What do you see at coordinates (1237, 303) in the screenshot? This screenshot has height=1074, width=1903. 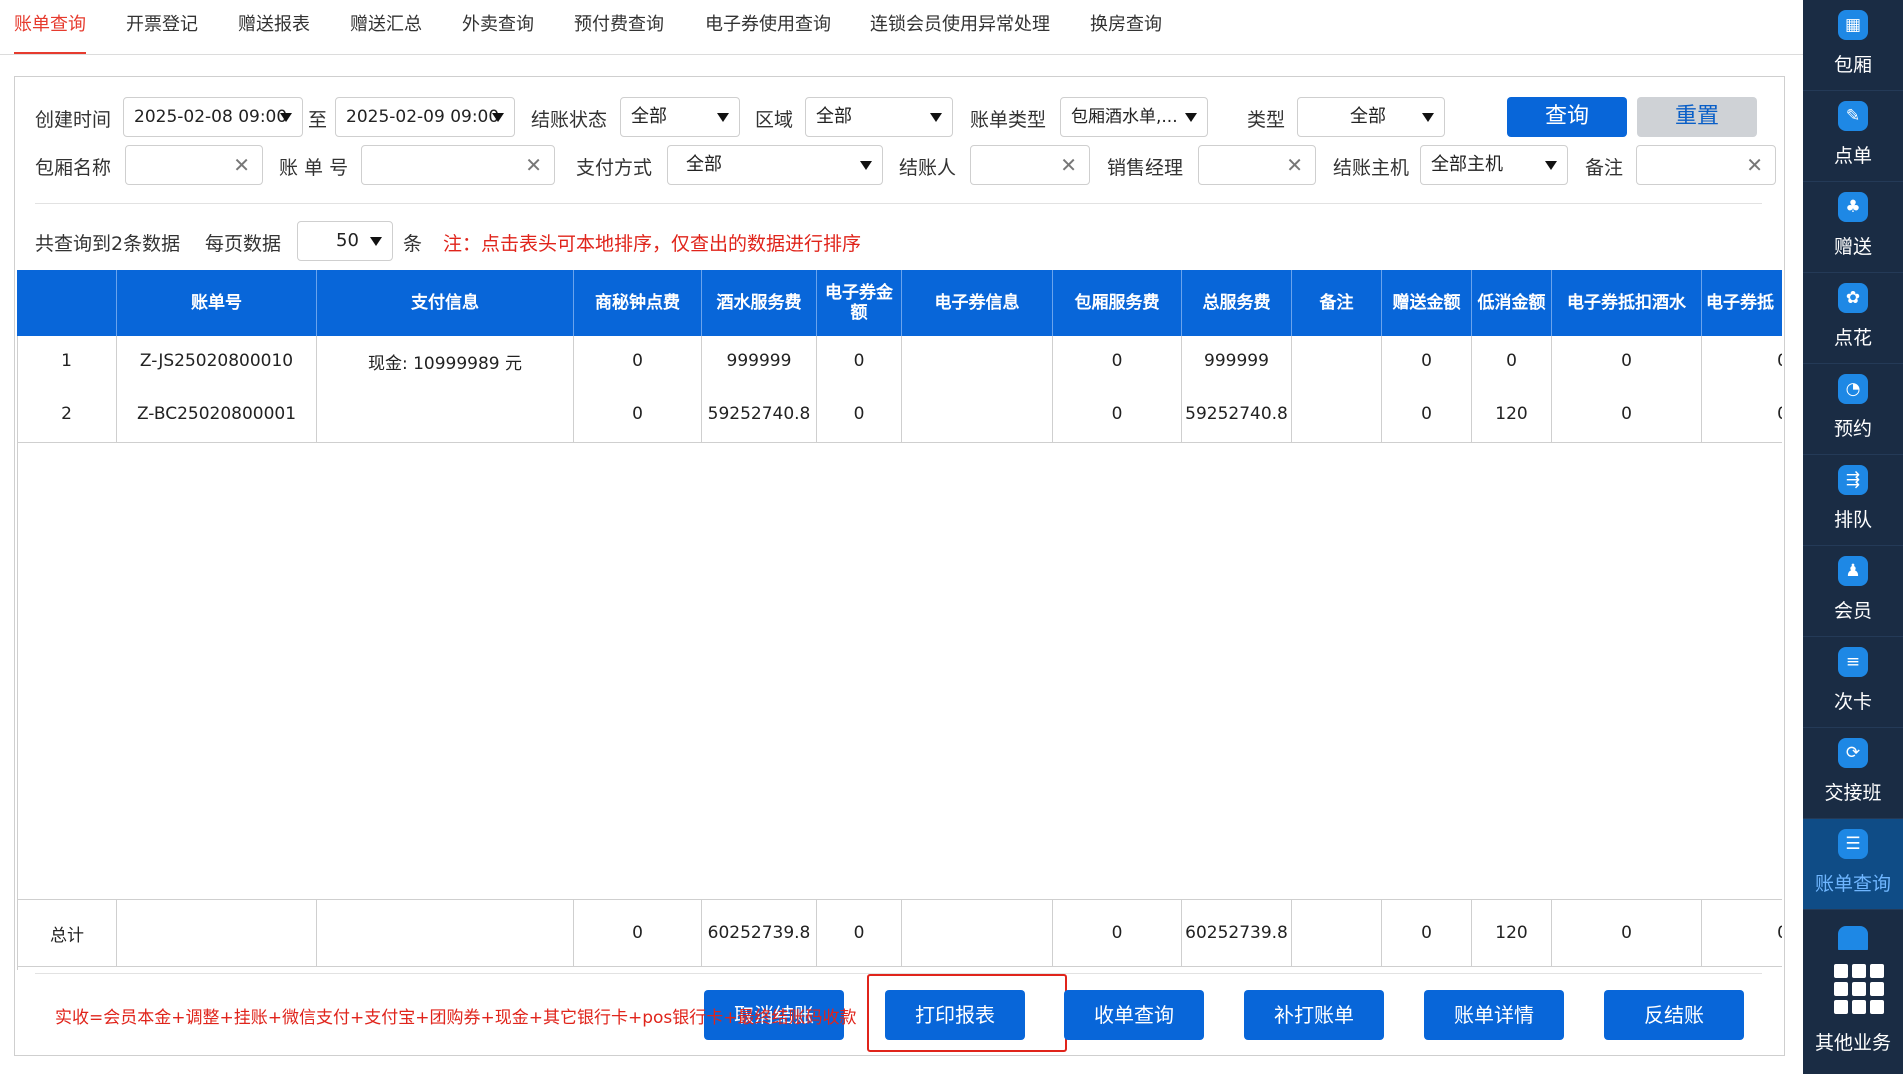 I see `header-total-service-fee: 总服务费` at bounding box center [1237, 303].